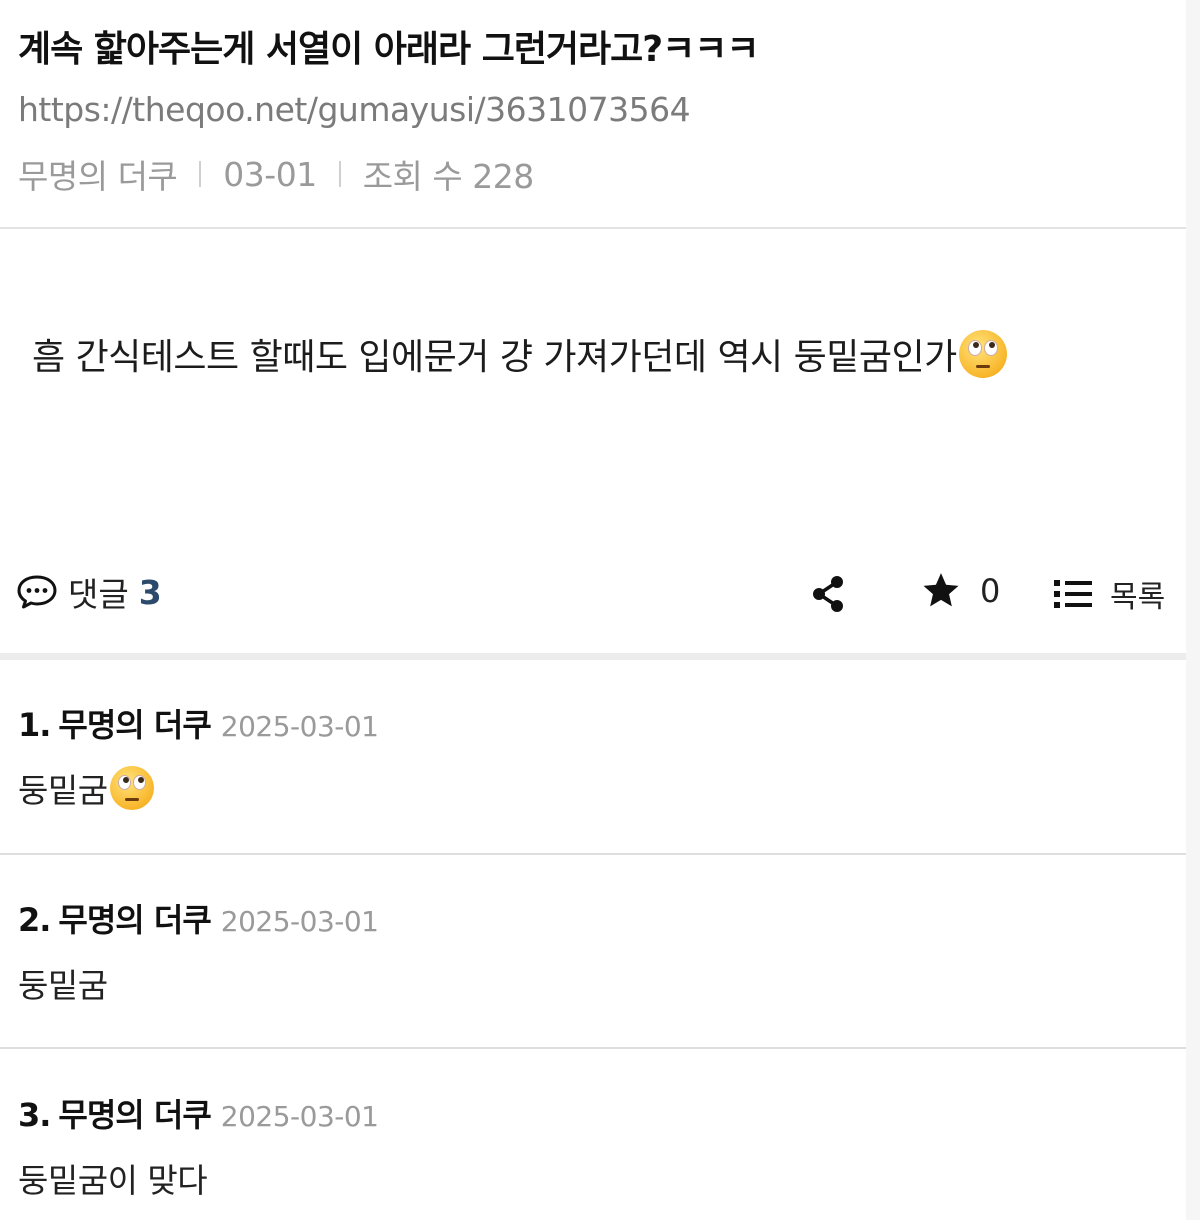  I want to click on comment-header: 2. 무명의 더쿠 2025-03-01, so click(198, 918).